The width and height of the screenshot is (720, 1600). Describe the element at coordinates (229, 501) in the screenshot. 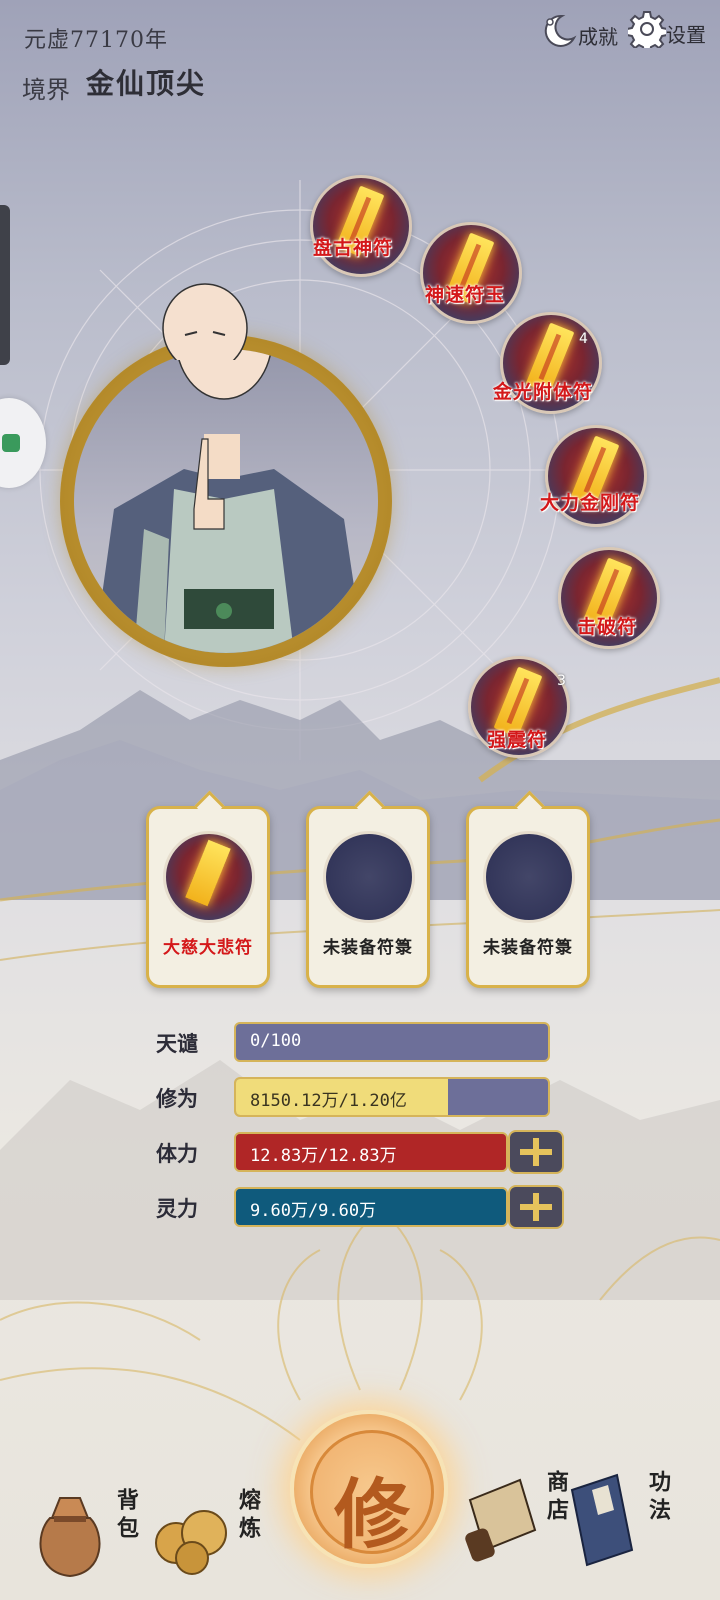

I see `monk-character-illustration` at that location.